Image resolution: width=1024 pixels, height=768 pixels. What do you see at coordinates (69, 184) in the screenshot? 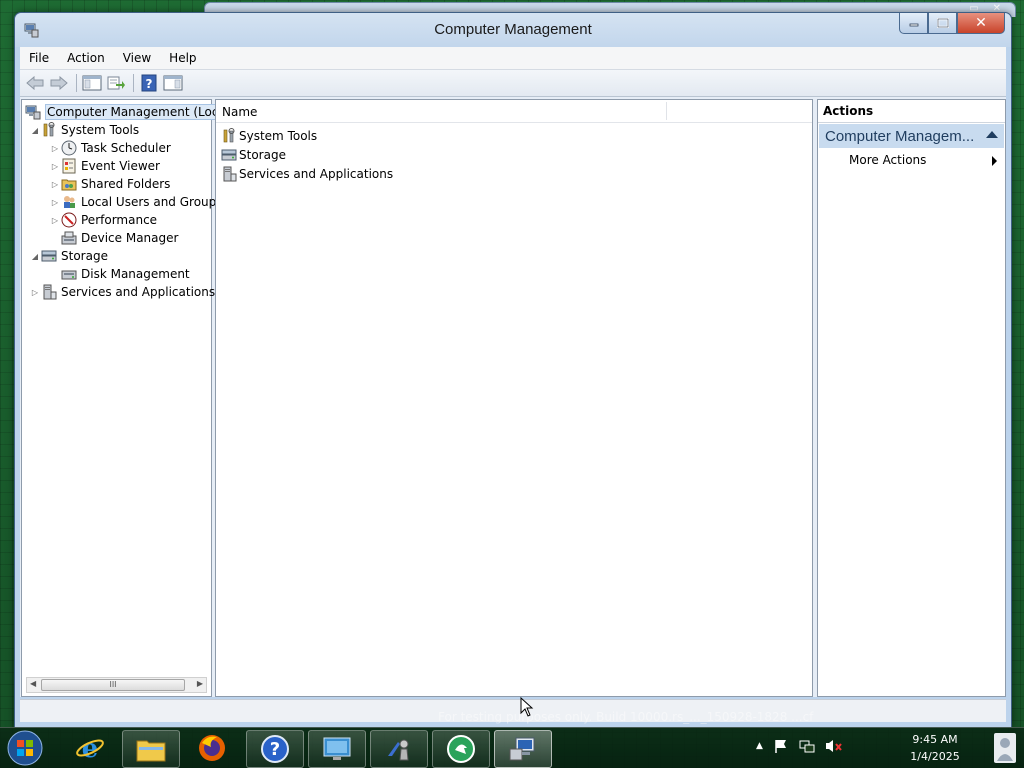
I see `shared-folder-icon` at bounding box center [69, 184].